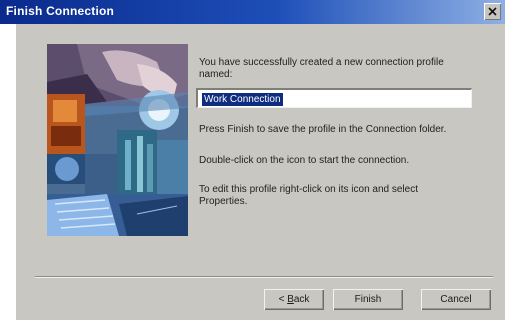 This screenshot has width=505, height=320. I want to click on back-button-prefix: <, so click(283, 299).